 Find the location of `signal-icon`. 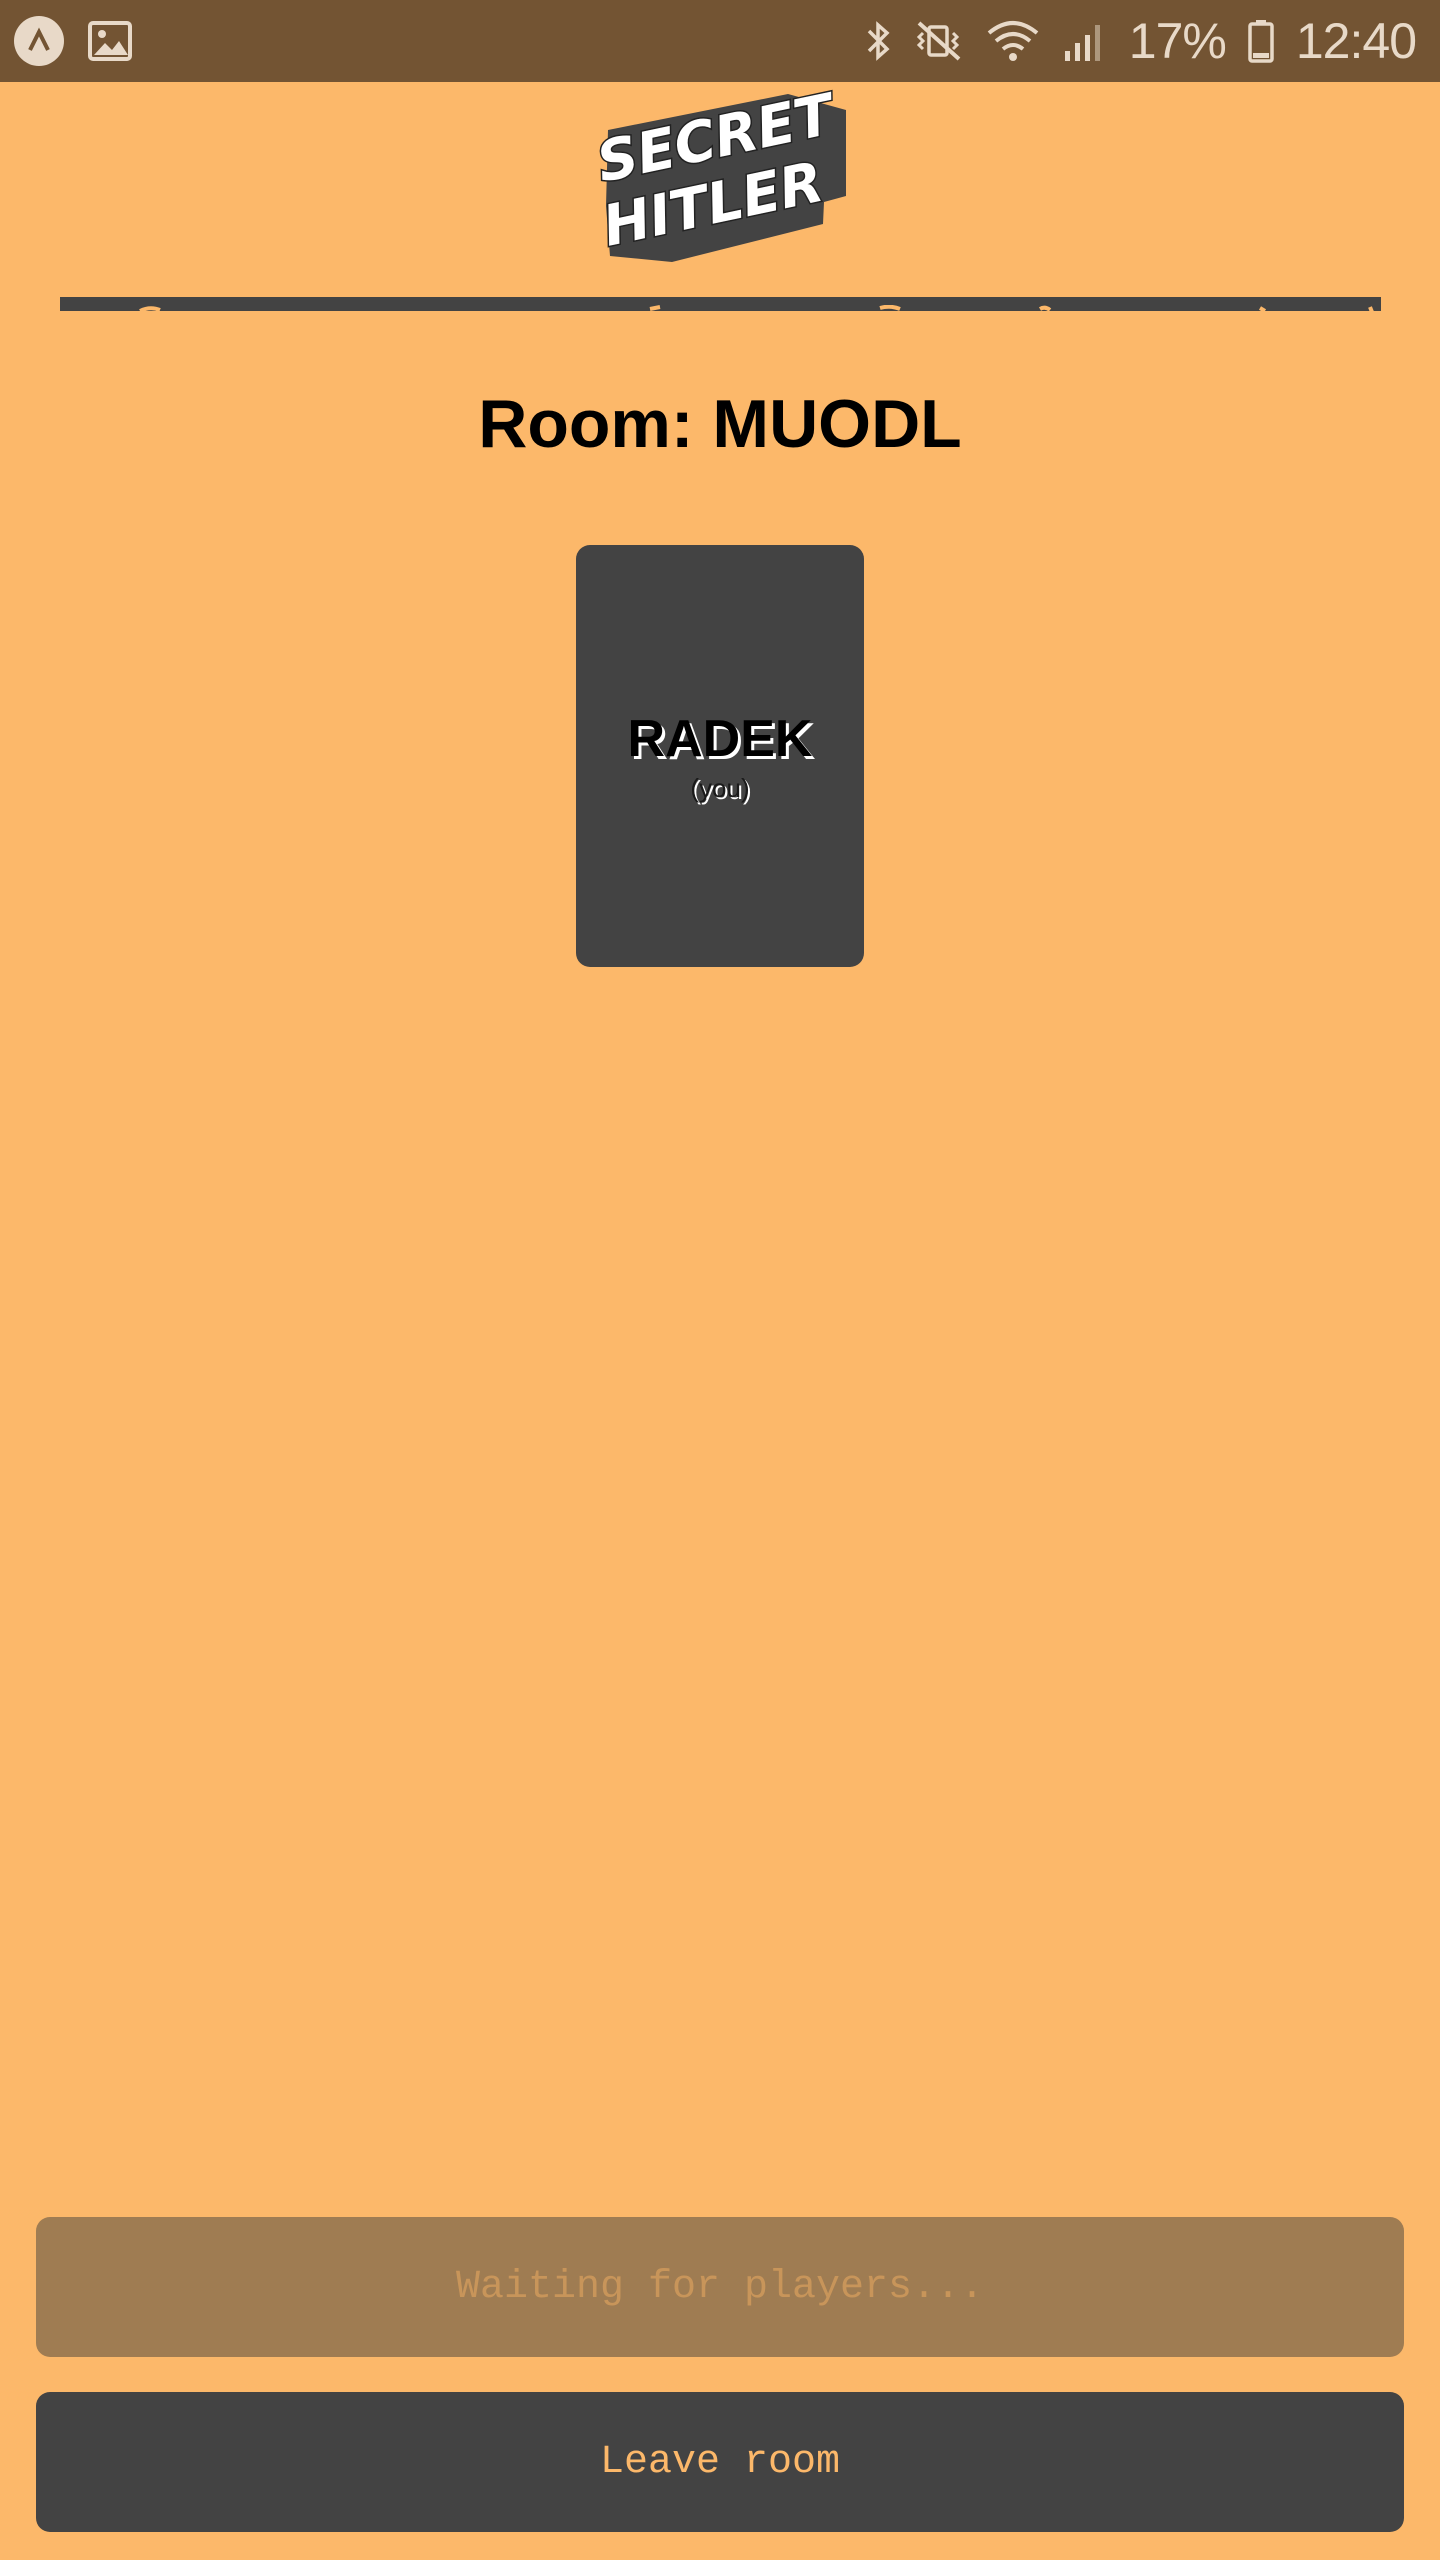

signal-icon is located at coordinates (1085, 41).